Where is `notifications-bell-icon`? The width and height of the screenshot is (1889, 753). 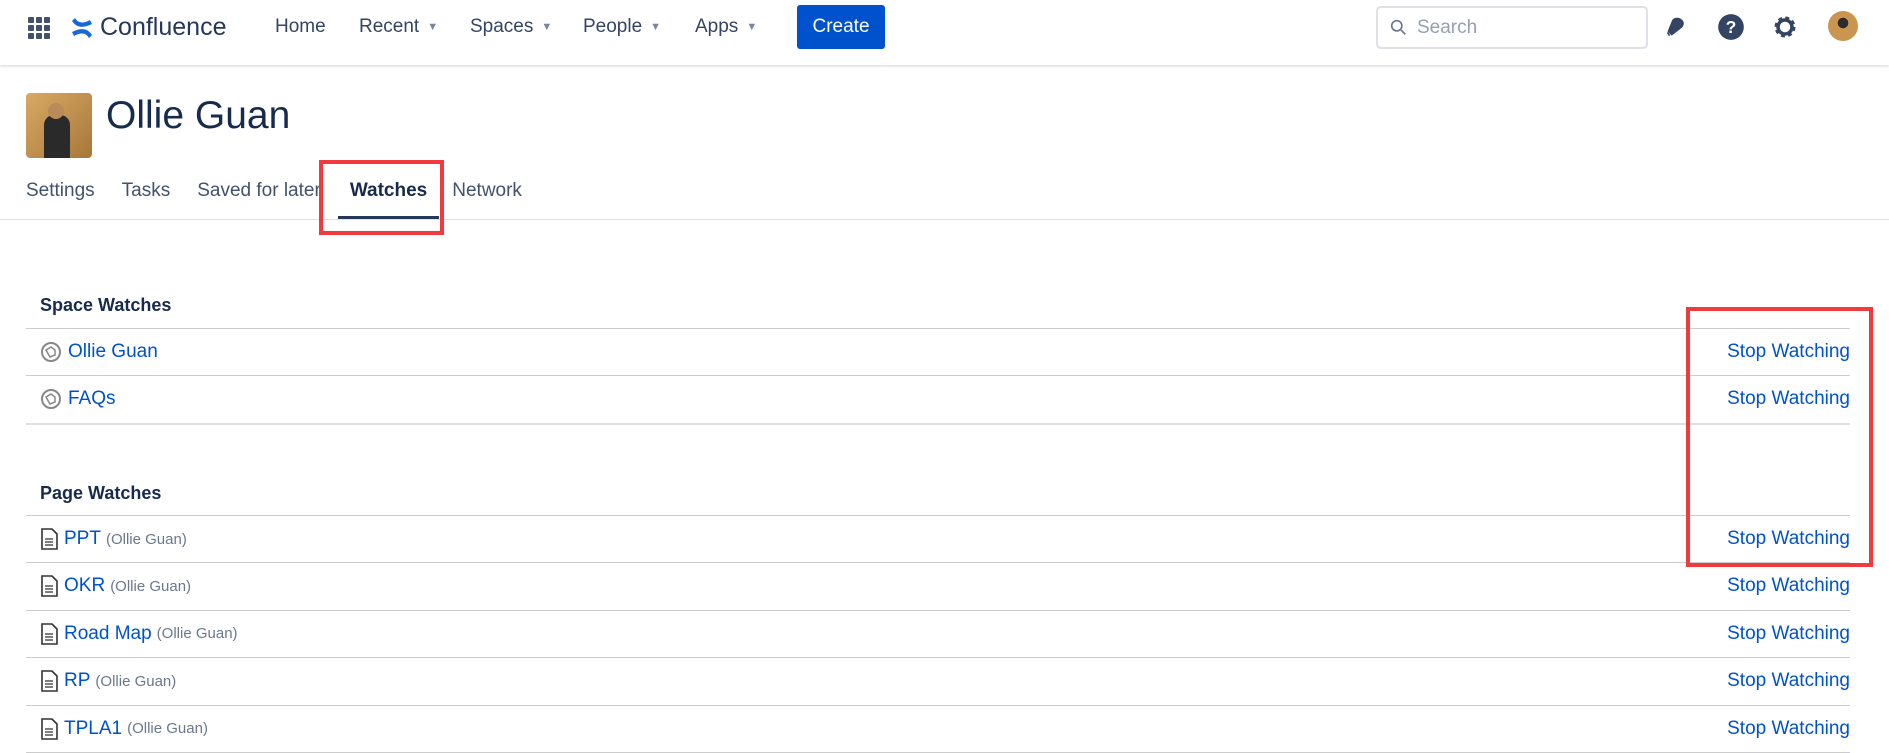 notifications-bell-icon is located at coordinates (1675, 27).